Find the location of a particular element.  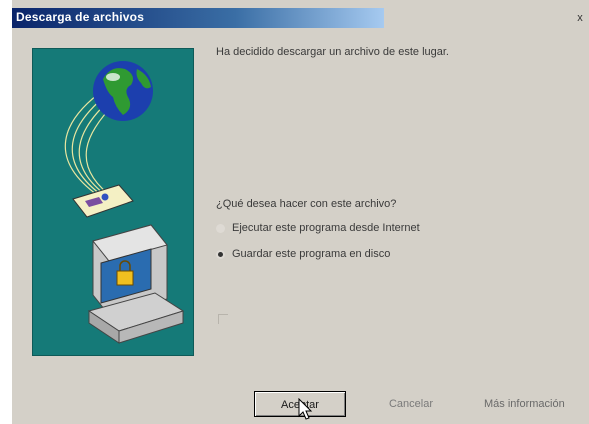

ask-before-open-checkbox is located at coordinates (223, 319).